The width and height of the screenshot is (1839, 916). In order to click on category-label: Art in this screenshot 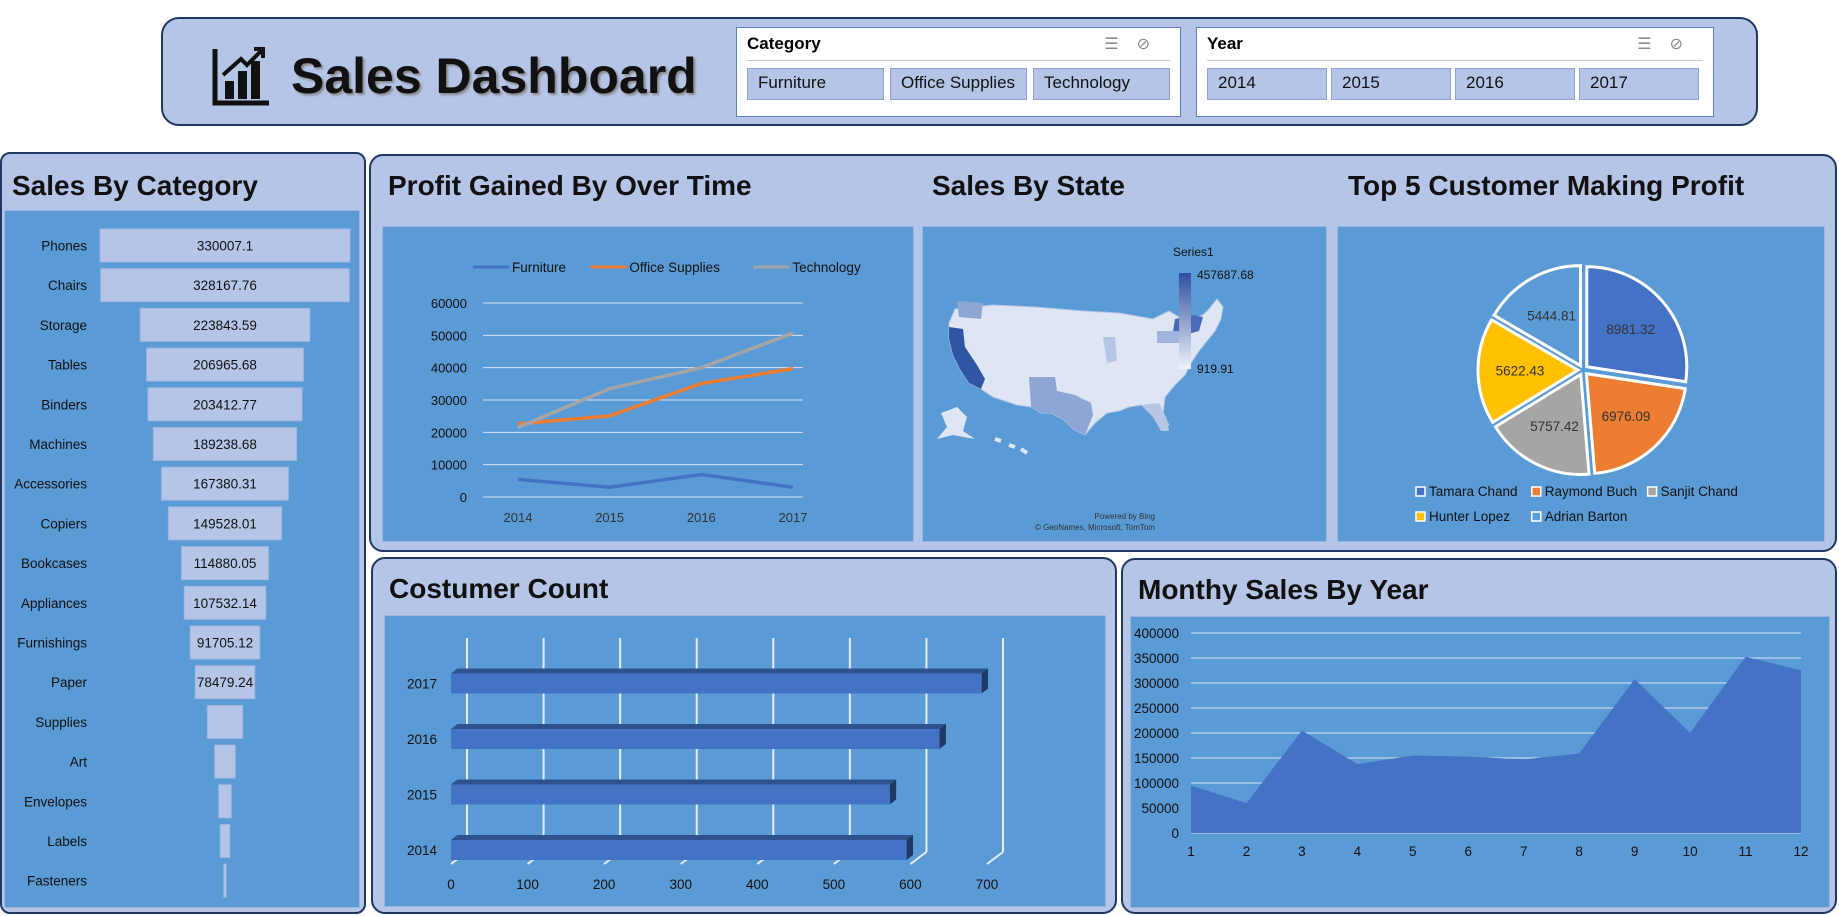, I will do `click(79, 762)`.